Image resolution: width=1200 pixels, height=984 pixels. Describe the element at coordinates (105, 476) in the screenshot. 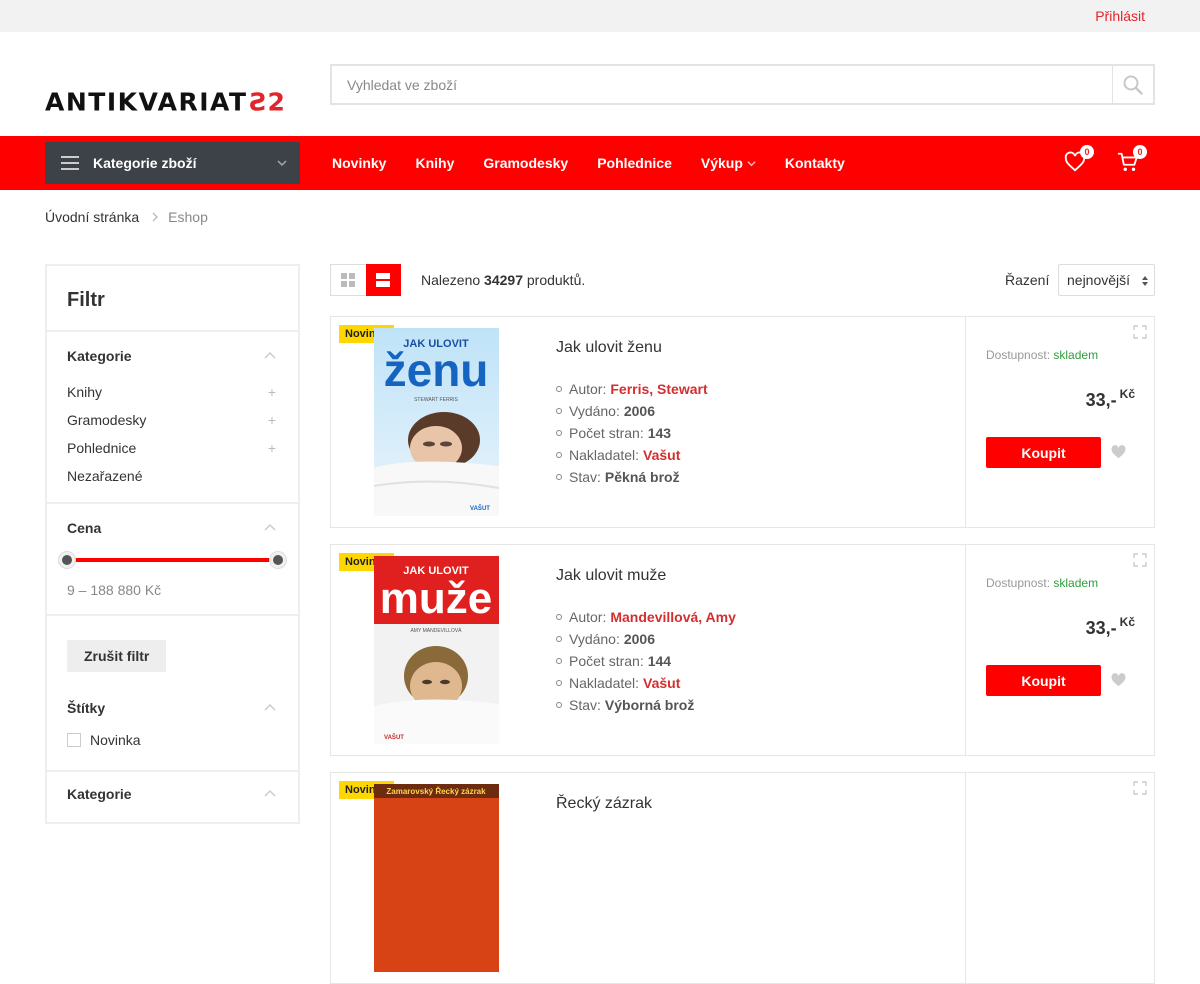

I see `category-label: Nezařazené` at that location.